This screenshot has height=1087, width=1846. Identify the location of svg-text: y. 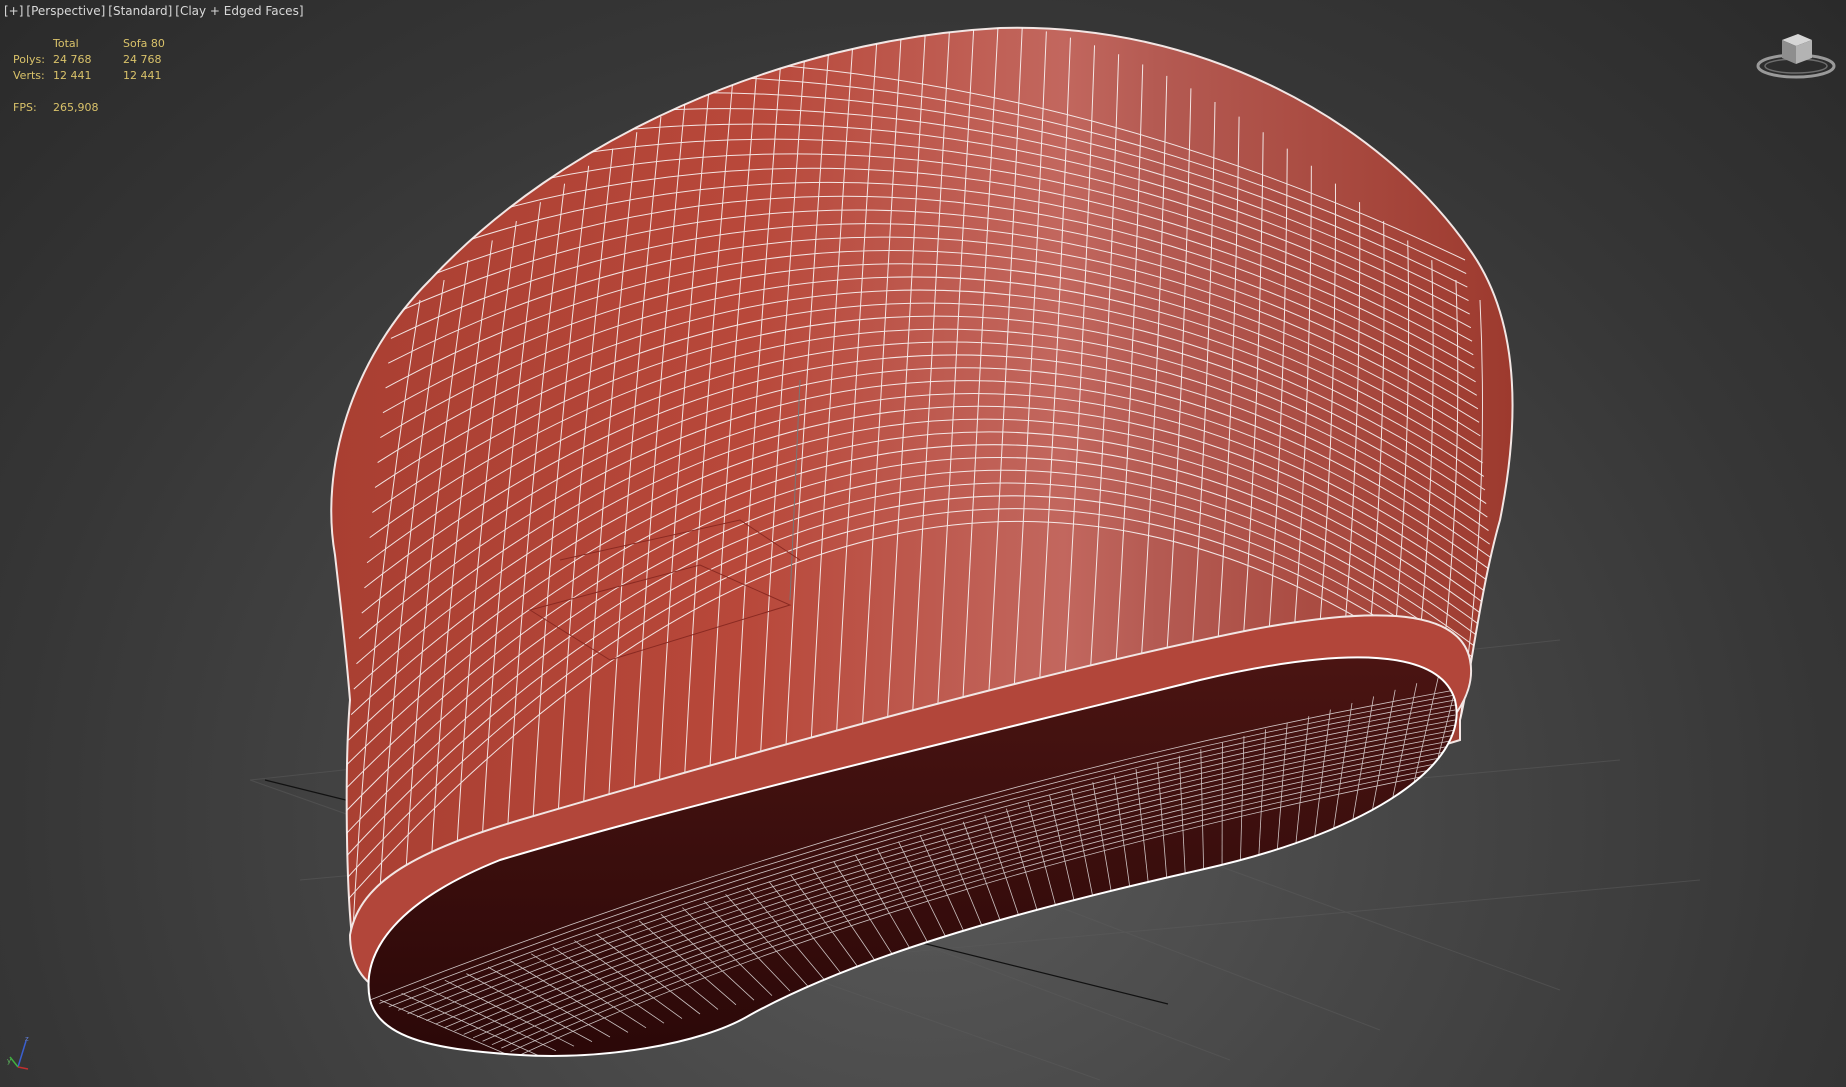
(9, 1061).